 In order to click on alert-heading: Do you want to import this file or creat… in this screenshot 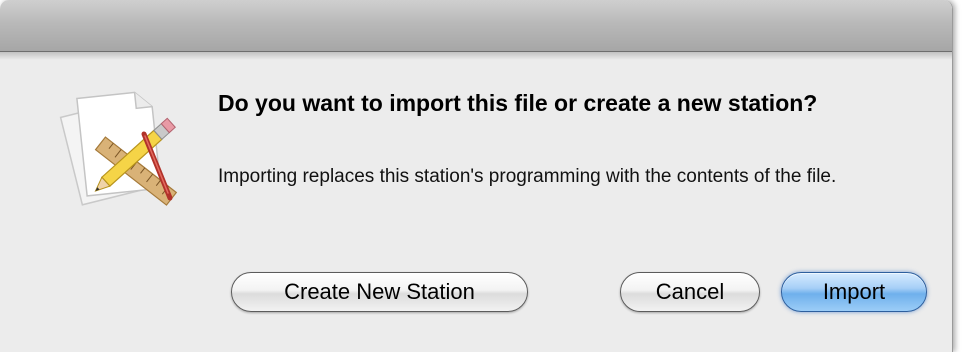, I will do `click(518, 103)`.